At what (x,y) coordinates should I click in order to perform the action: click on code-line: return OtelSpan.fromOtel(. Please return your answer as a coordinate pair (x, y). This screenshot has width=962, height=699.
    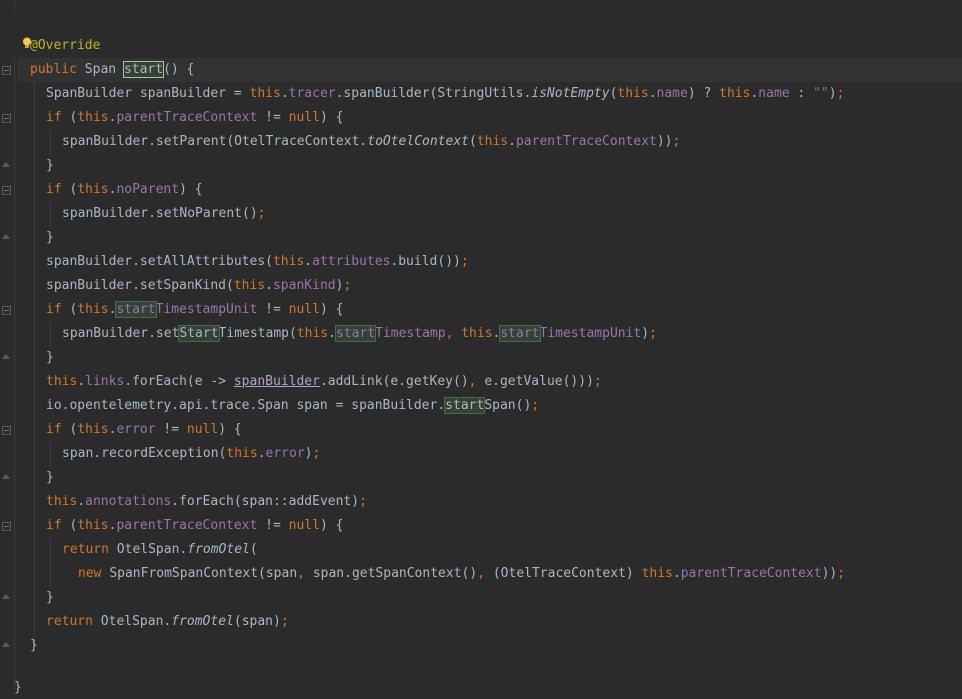
    Looking at the image, I should click on (160, 550).